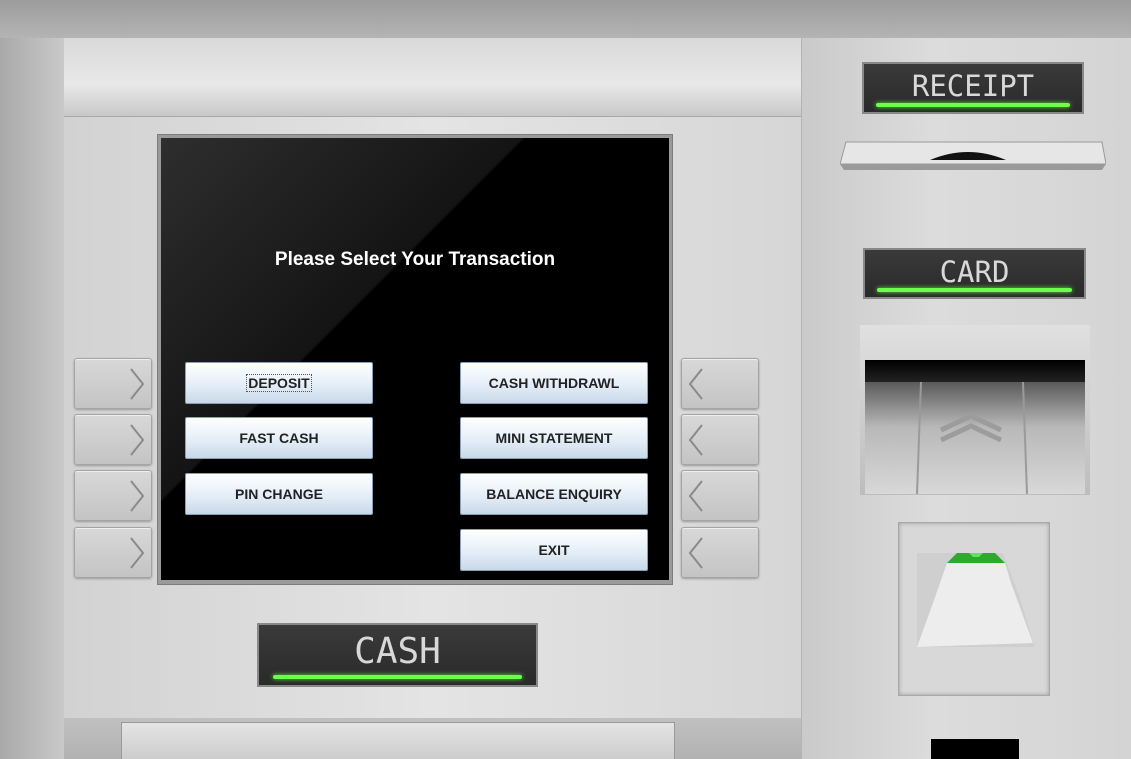 The width and height of the screenshot is (1131, 759). What do you see at coordinates (973, 105) in the screenshot?
I see `receipt-indicator-light` at bounding box center [973, 105].